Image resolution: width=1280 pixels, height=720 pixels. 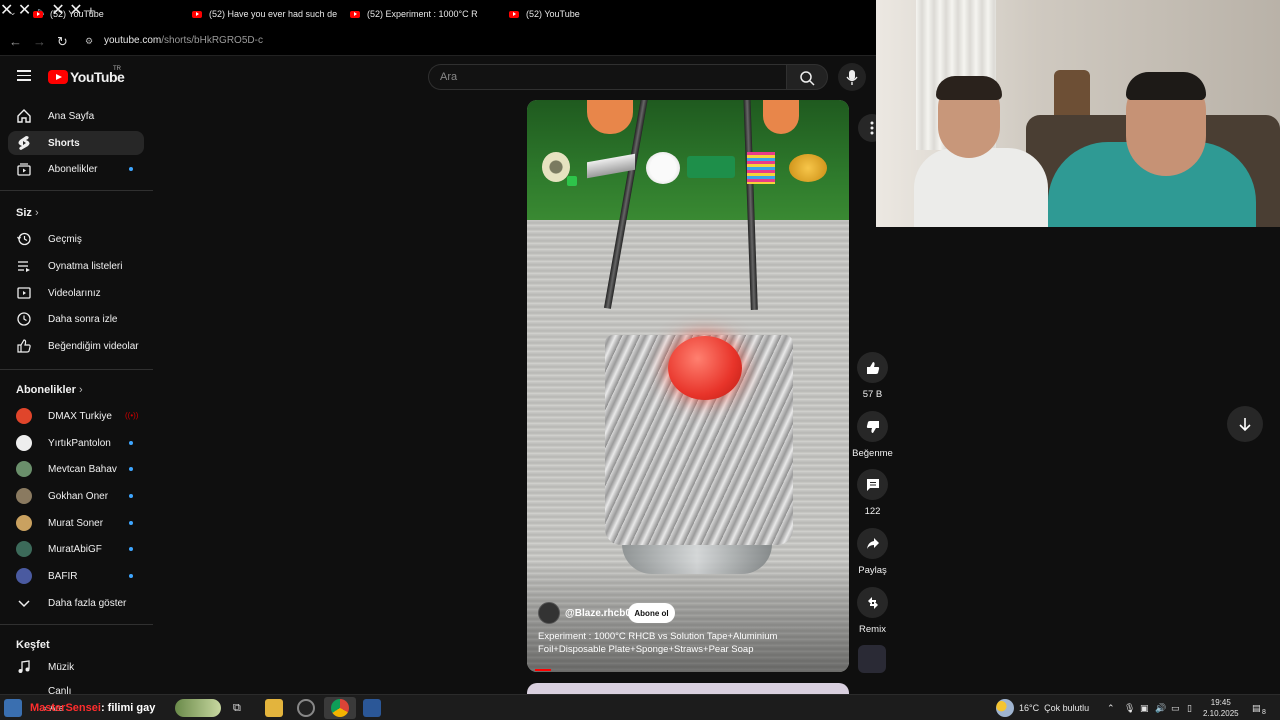 What do you see at coordinates (1144, 708) in the screenshot?
I see `app-tray-icon: ▣` at bounding box center [1144, 708].